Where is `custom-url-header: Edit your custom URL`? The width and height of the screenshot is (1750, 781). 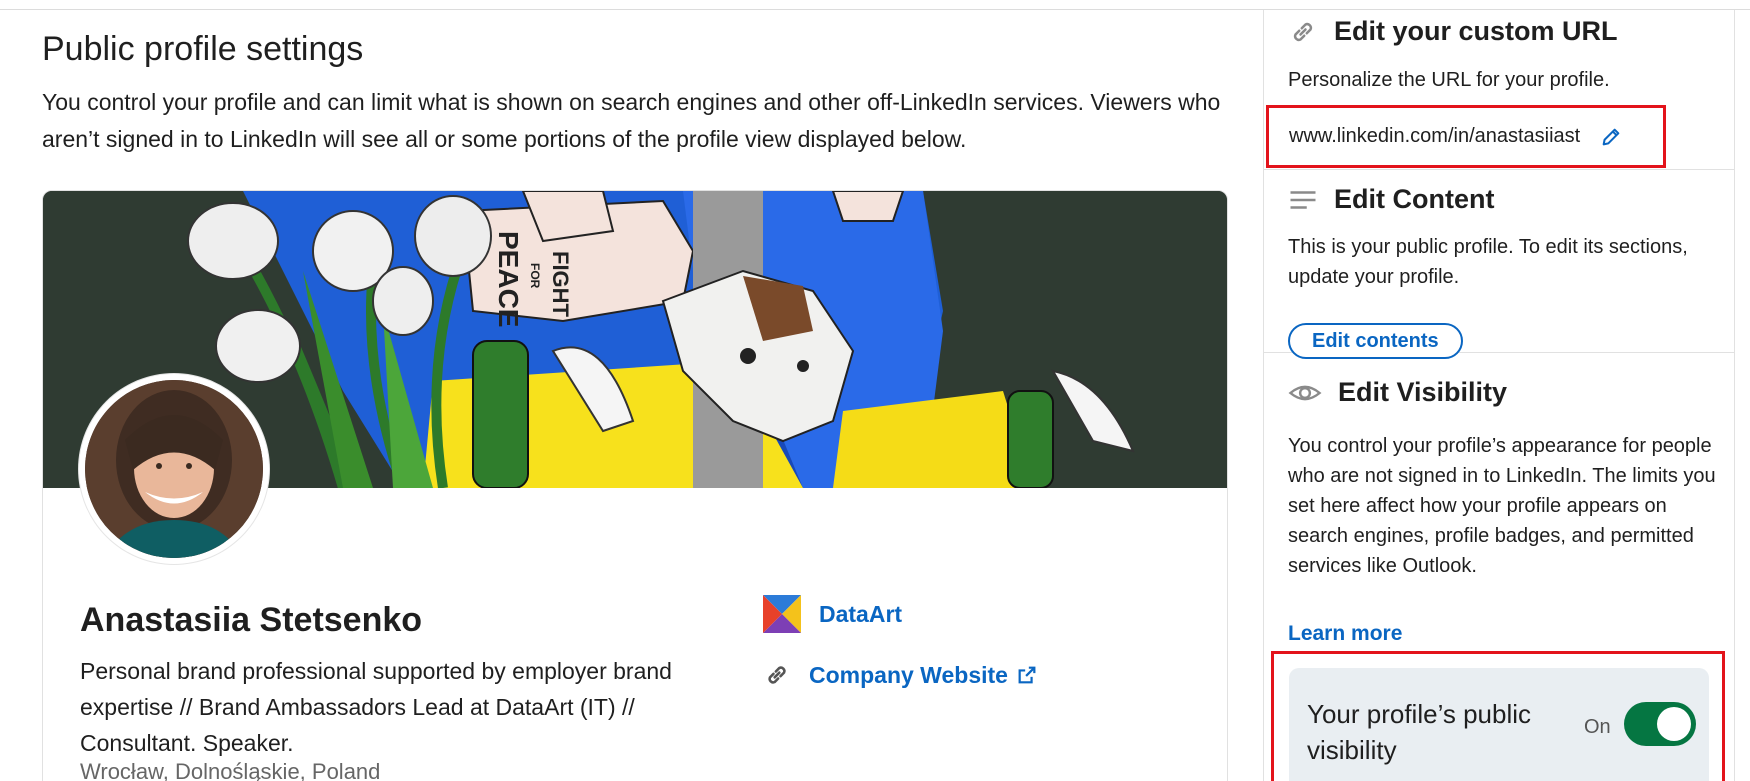
custom-url-header: Edit your custom URL is located at coordinates (1453, 31).